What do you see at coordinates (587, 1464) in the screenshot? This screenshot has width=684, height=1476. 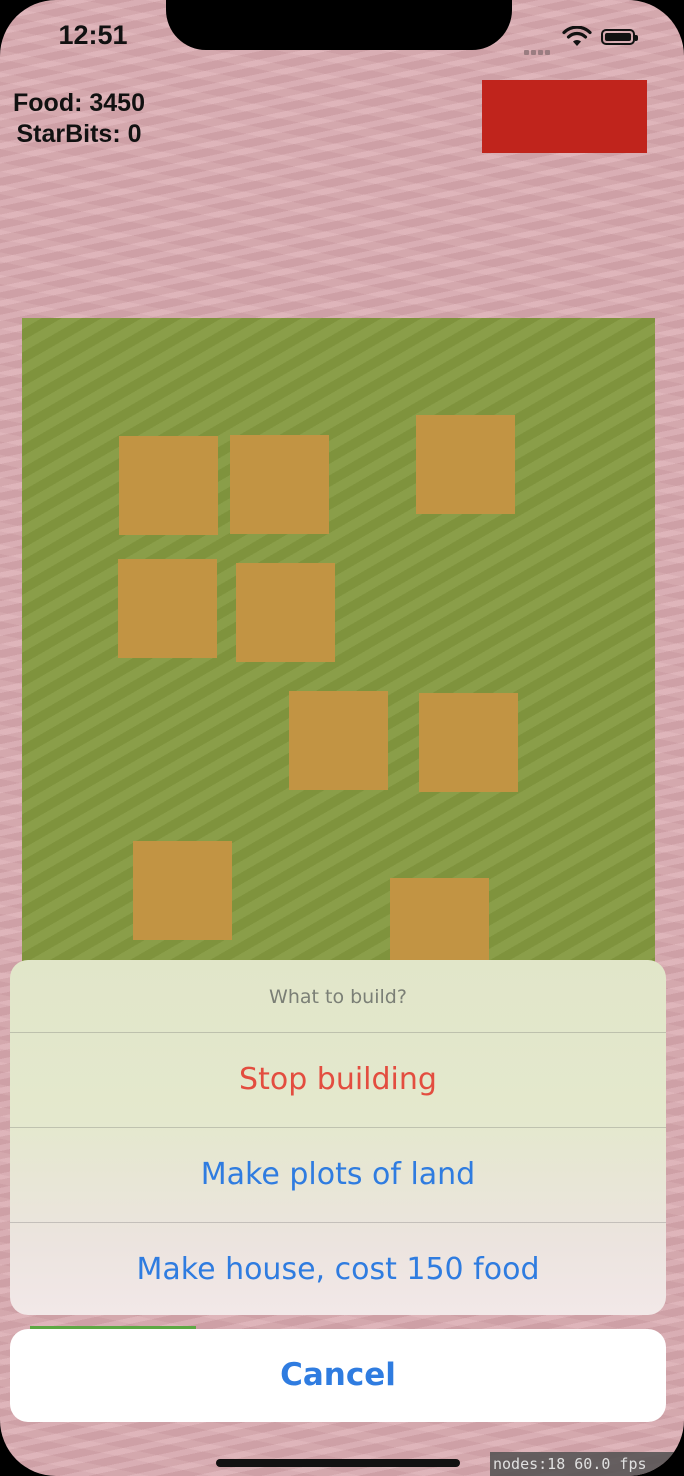 I see `debug-stats-label: nodes:18 60.0 fps` at bounding box center [587, 1464].